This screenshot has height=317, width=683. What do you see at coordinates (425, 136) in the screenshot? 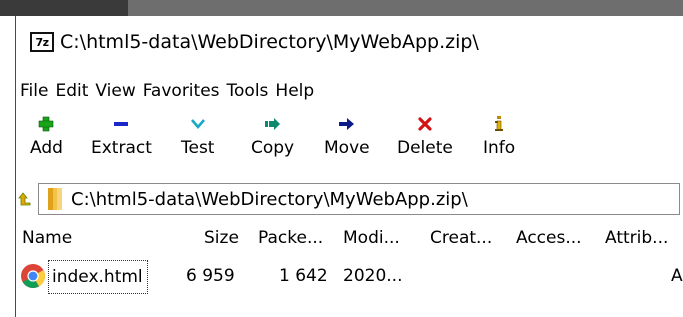
I see `delete-button: Delete` at bounding box center [425, 136].